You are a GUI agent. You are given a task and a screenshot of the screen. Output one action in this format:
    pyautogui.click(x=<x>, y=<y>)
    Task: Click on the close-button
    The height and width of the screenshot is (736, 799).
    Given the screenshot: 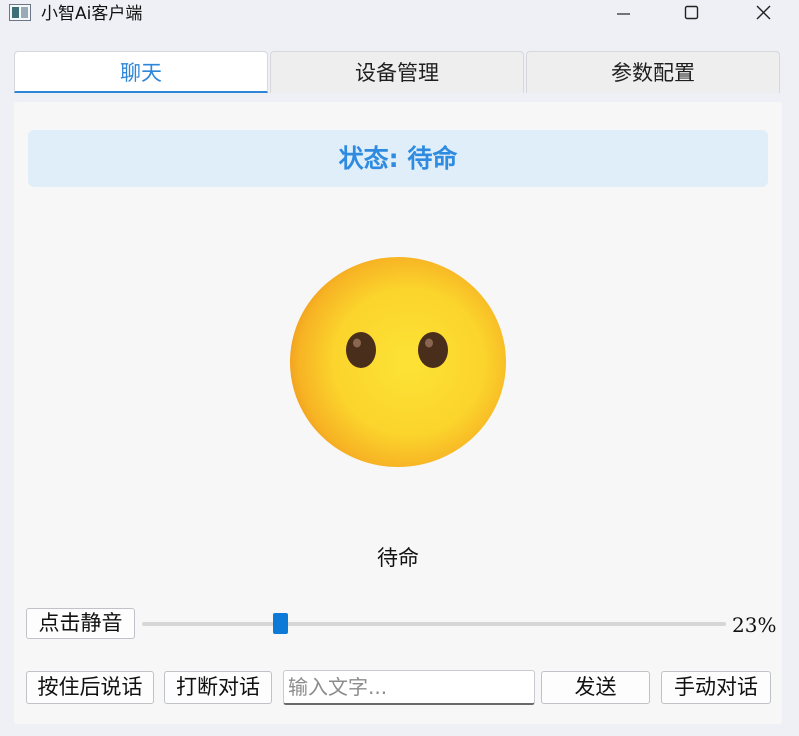 What is the action you would take?
    pyautogui.click(x=763, y=14)
    